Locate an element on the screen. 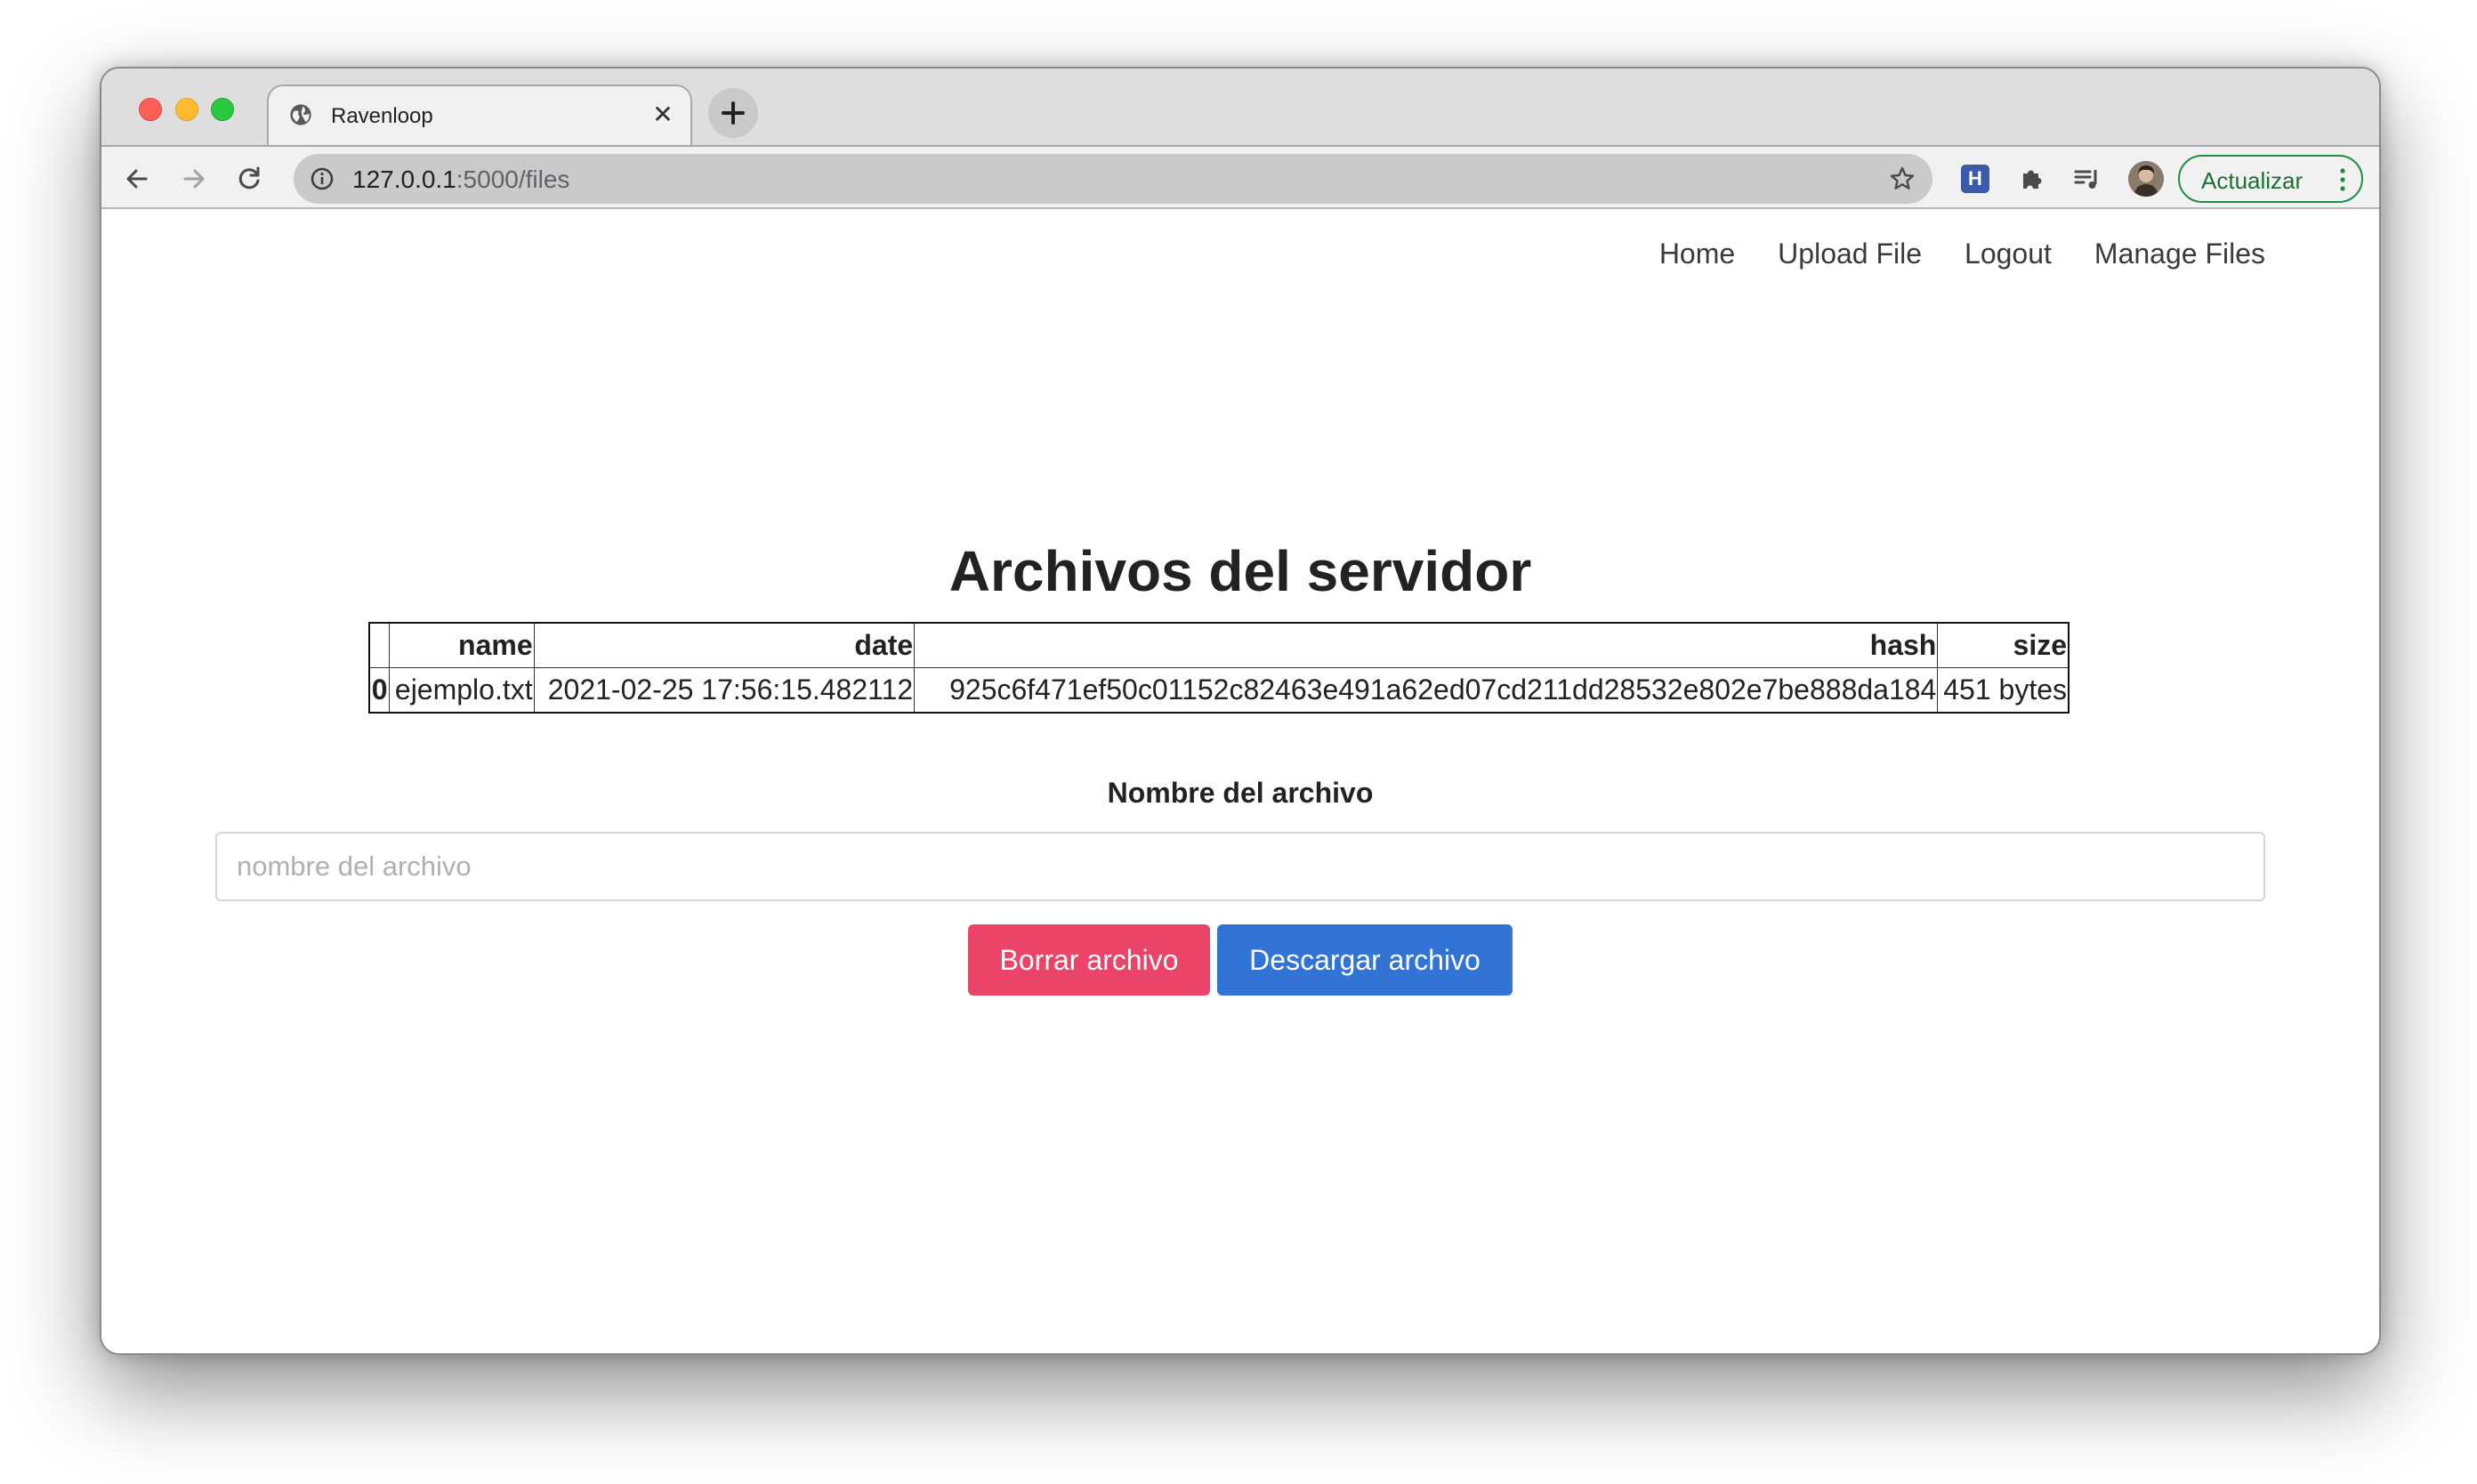  forward-arrow-icon is located at coordinates (194, 179).